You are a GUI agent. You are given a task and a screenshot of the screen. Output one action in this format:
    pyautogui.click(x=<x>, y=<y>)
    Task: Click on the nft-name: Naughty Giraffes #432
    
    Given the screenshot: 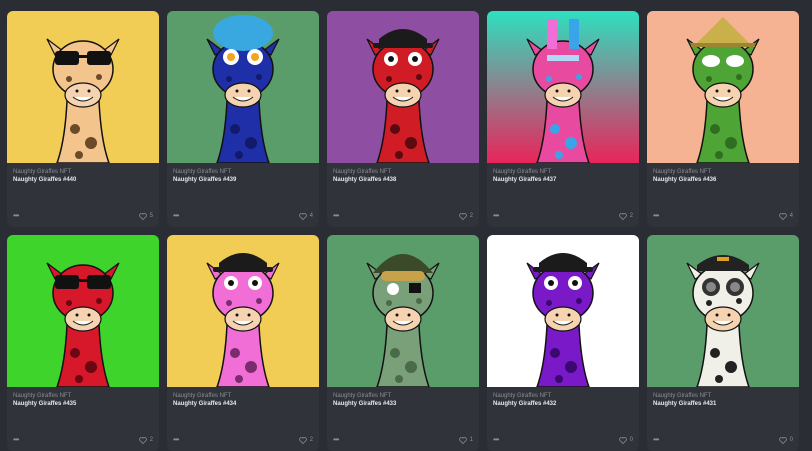 What is the action you would take?
    pyautogui.click(x=563, y=404)
    